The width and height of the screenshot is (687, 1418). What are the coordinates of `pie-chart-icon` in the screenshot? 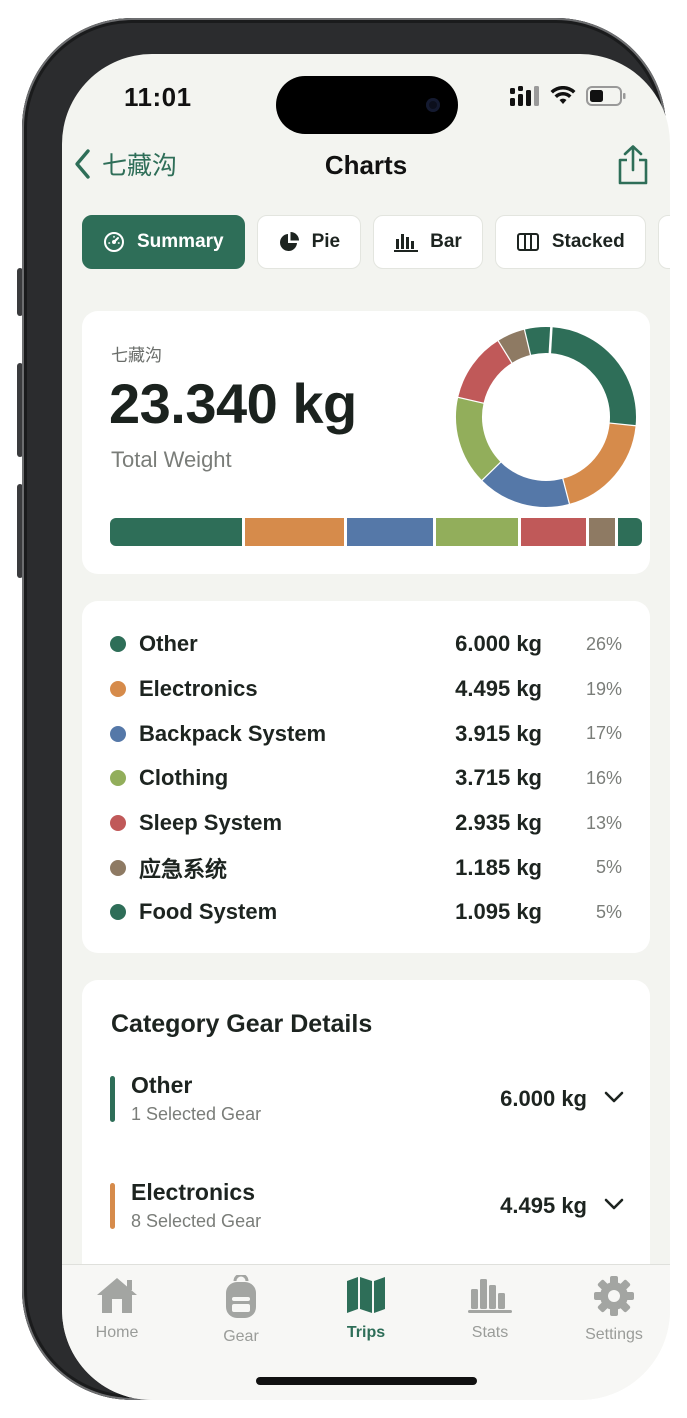 It's located at (289, 241).